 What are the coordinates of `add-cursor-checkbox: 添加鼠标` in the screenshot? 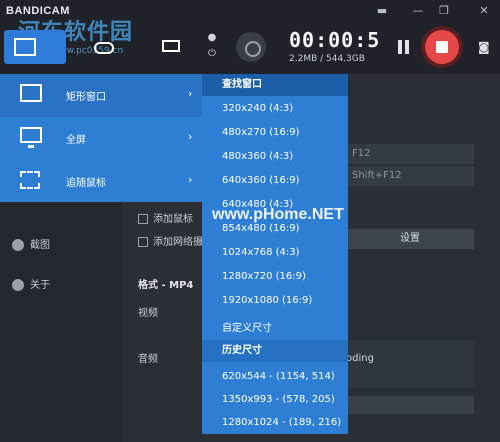 It's located at (165, 217).